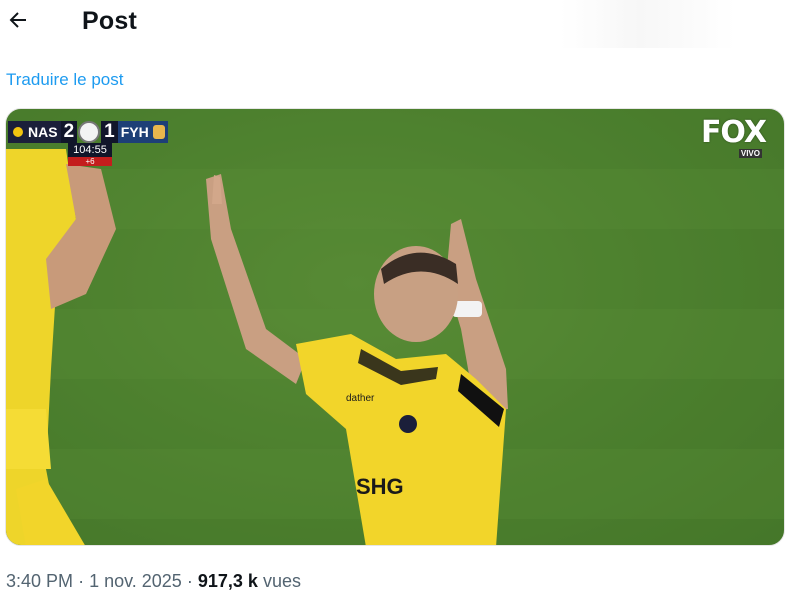 This screenshot has height=610, width=800. Describe the element at coordinates (109, 21) in the screenshot. I see `page-title: Post` at that location.